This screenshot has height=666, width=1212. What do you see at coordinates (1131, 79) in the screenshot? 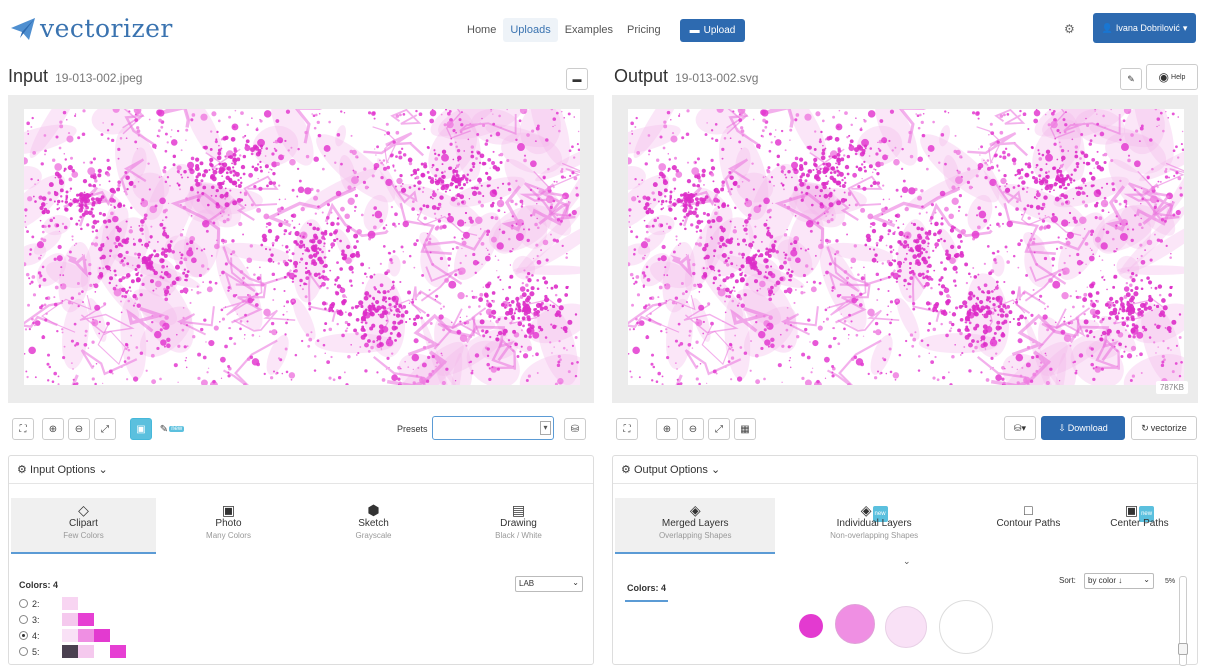
I see `edit-button: ✎` at bounding box center [1131, 79].